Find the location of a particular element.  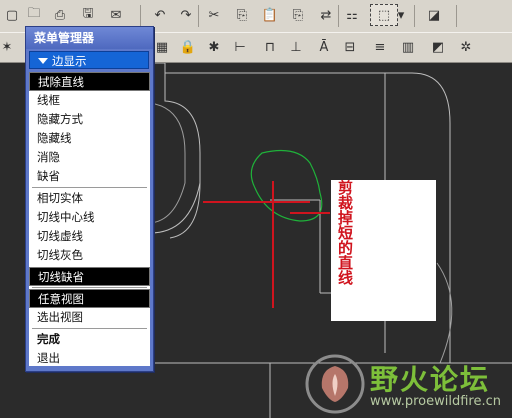

orient-icon: ✲ is located at coordinates (466, 47).